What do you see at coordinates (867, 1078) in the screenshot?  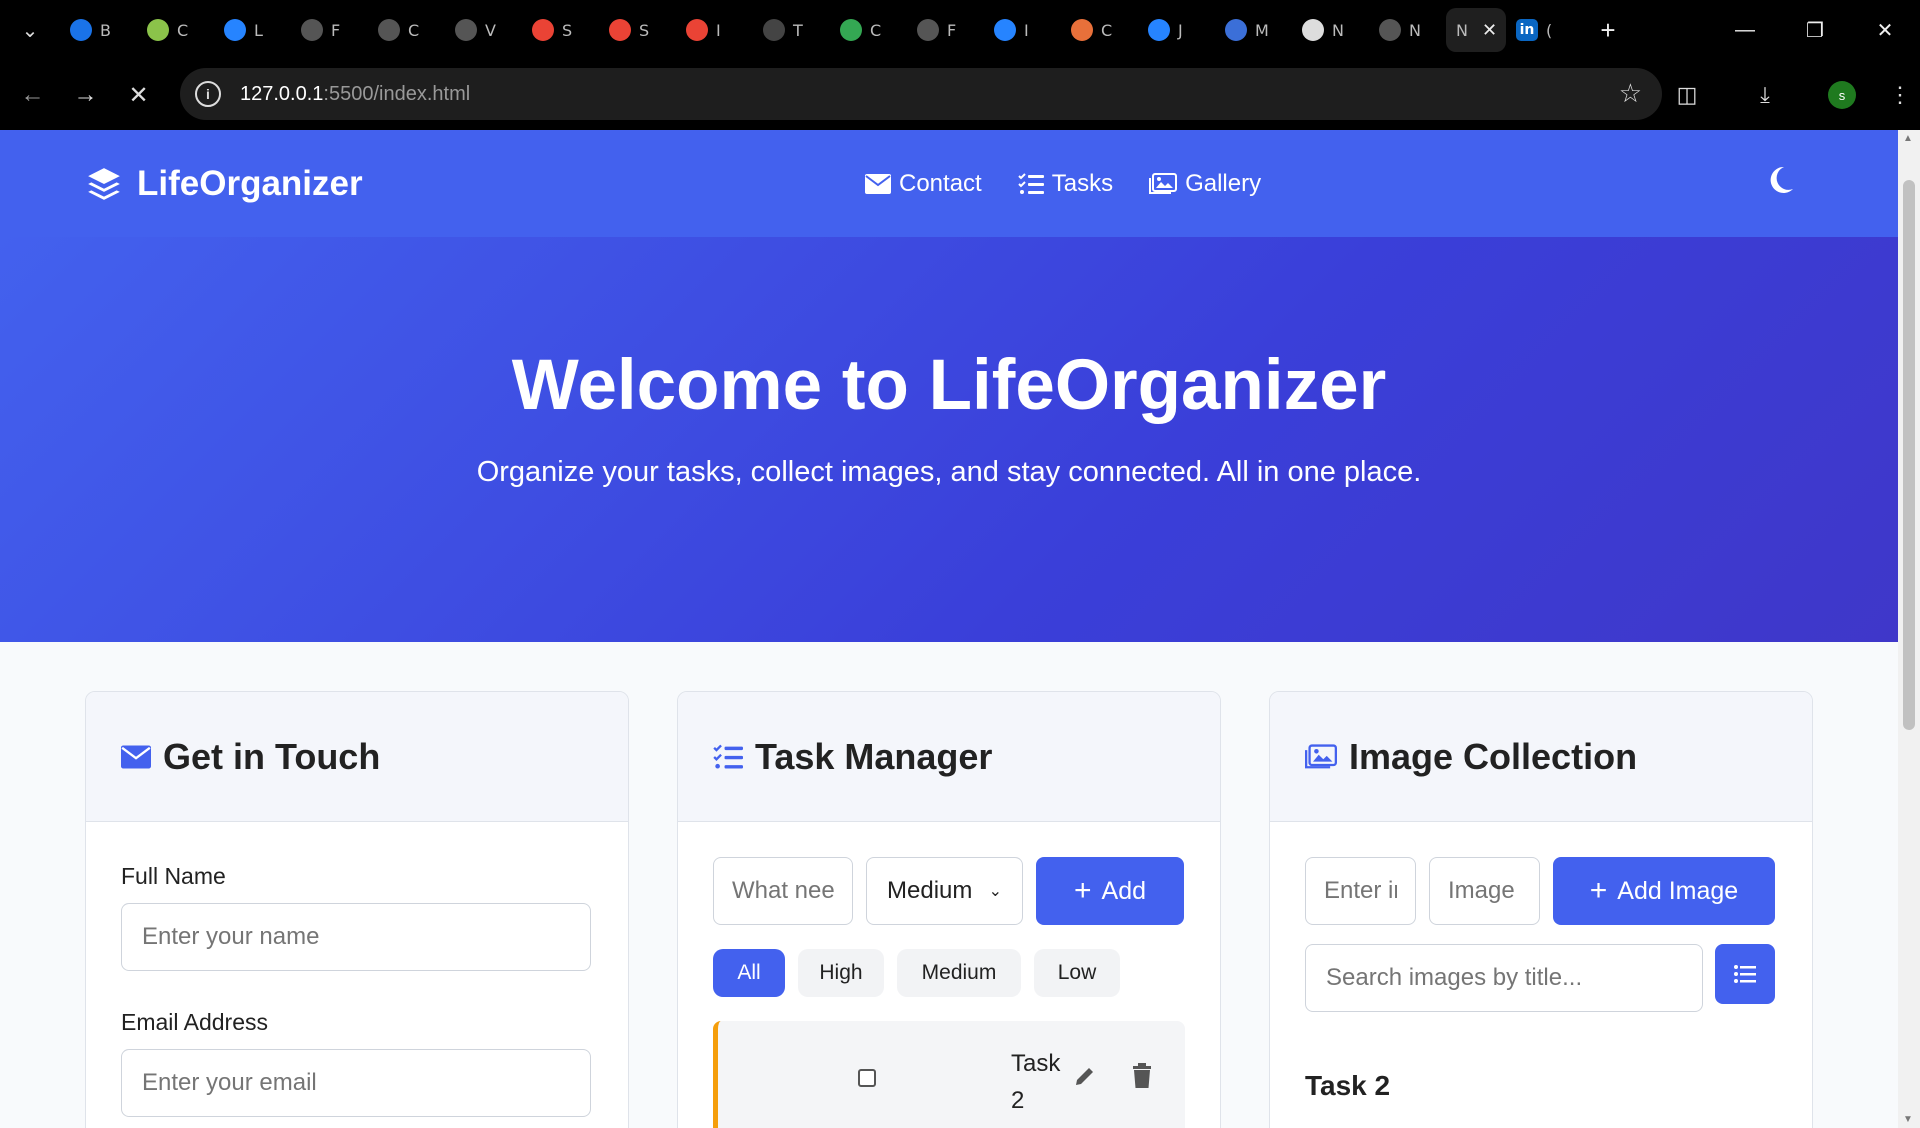 I see `task-checkbox` at bounding box center [867, 1078].